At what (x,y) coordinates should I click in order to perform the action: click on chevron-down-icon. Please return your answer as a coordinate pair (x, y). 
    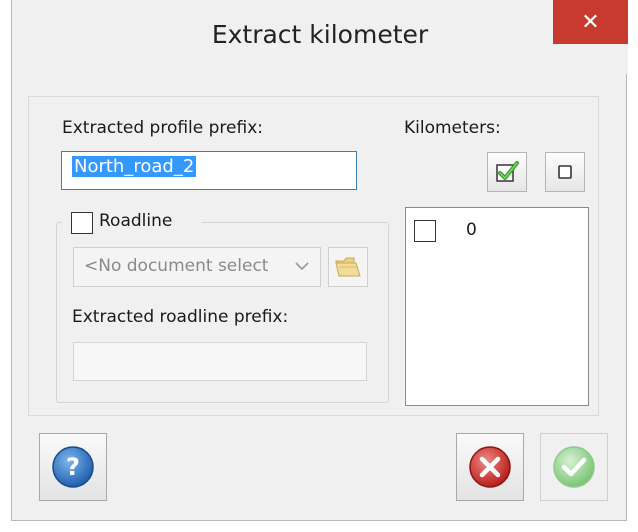
    Looking at the image, I should click on (302, 266).